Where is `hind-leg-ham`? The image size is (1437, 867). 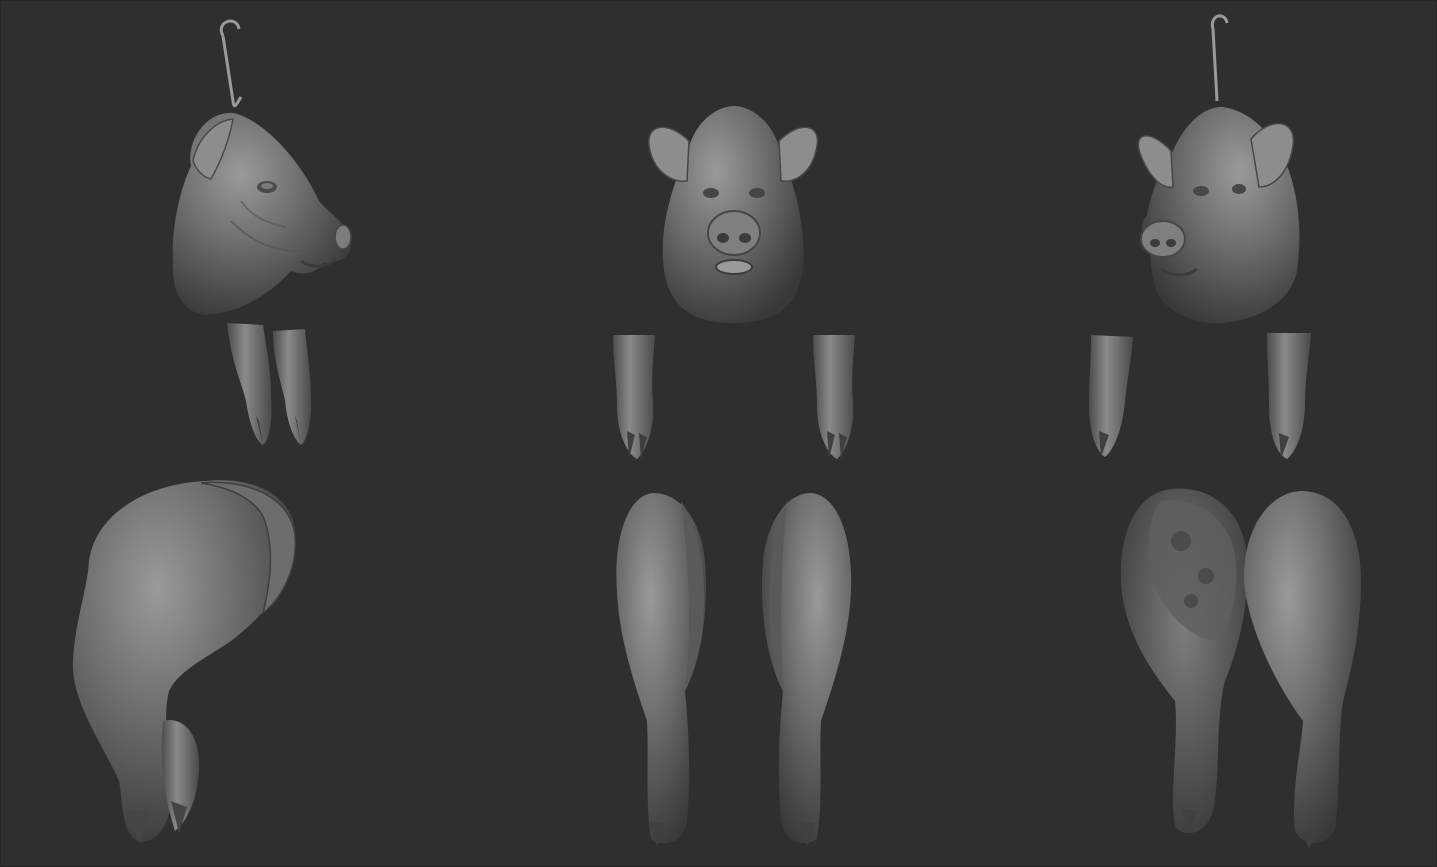
hind-leg-ham is located at coordinates (184, 661).